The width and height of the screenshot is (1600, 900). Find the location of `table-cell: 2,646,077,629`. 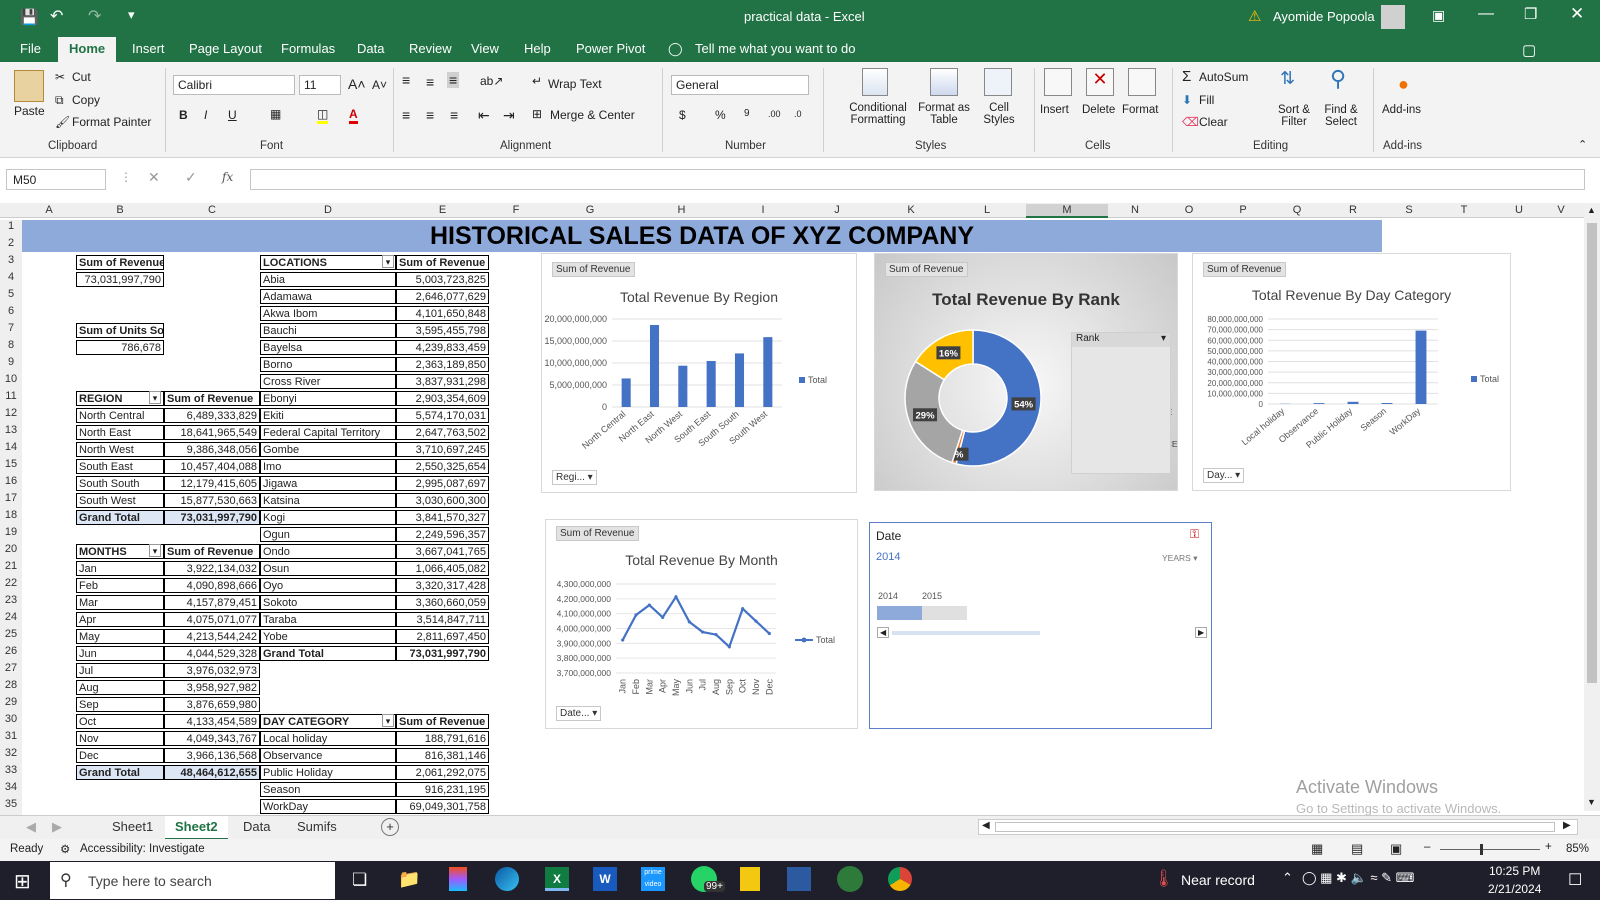

table-cell: 2,646,077,629 is located at coordinates (442, 296).